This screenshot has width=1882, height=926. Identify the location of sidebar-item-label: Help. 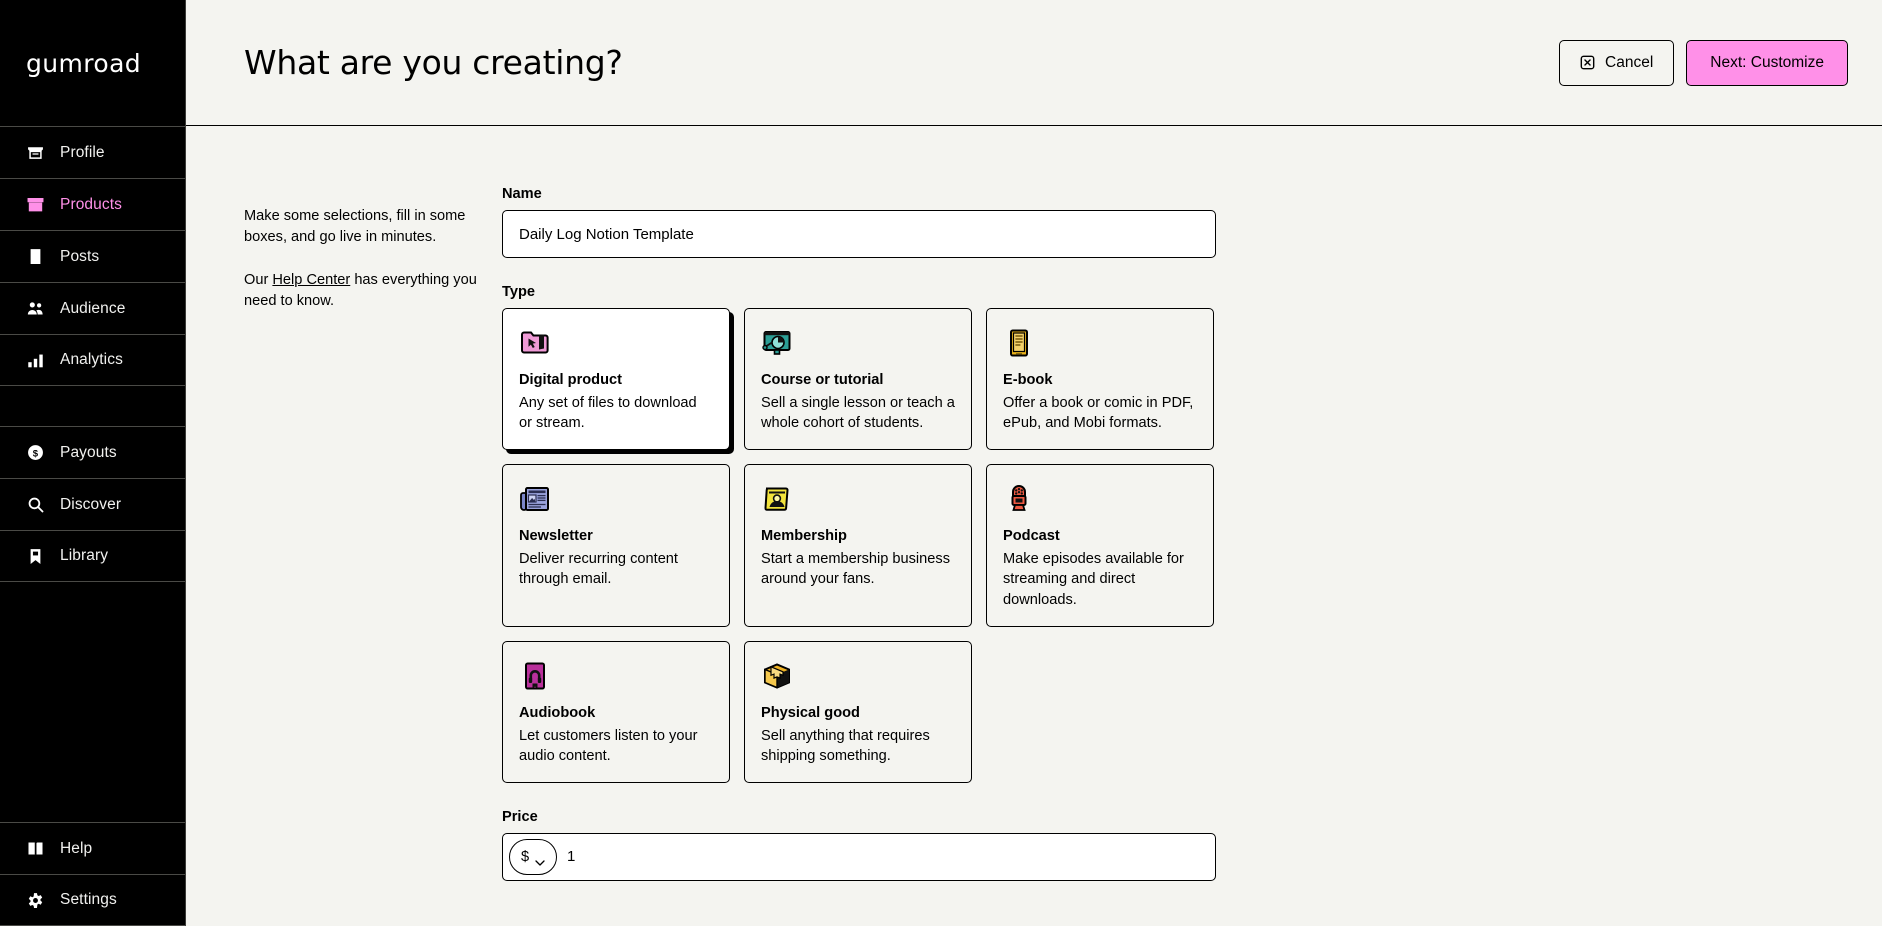
(76, 848).